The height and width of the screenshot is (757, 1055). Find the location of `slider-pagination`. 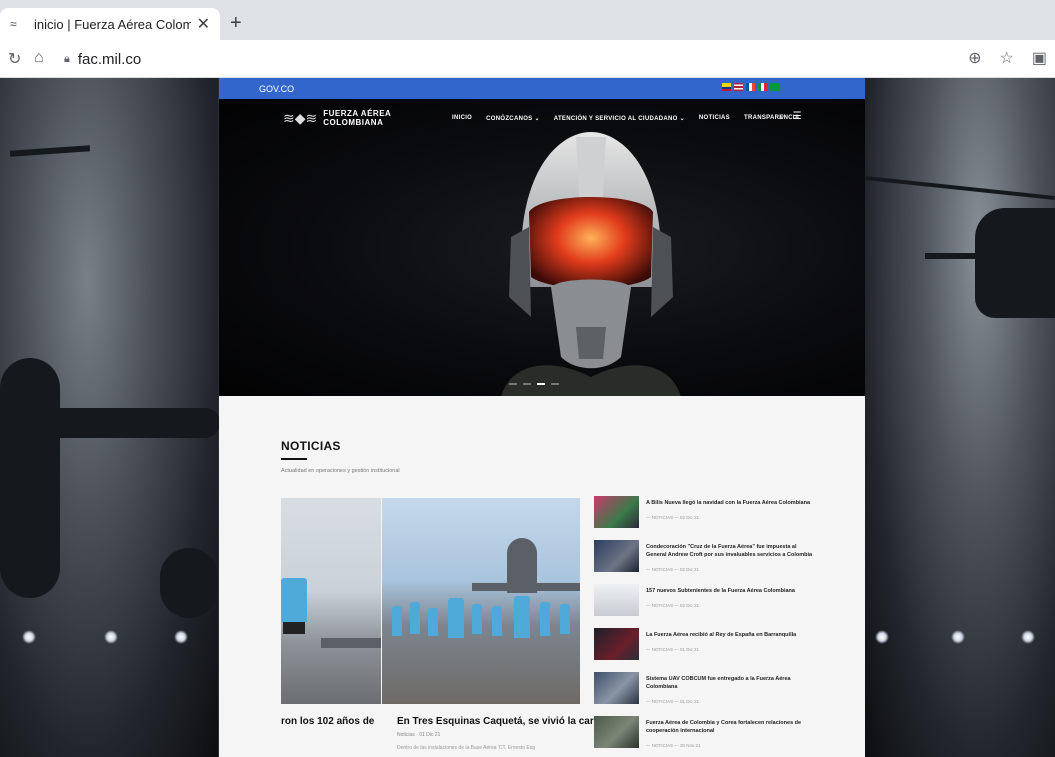

slider-pagination is located at coordinates (534, 384).